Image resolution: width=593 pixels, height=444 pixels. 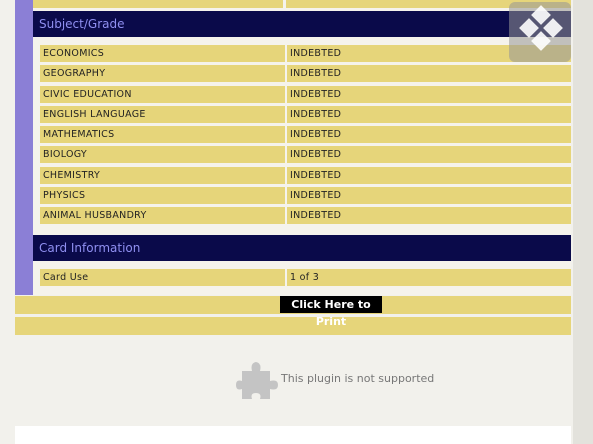 What do you see at coordinates (293, 435) in the screenshot?
I see `page-bottom` at bounding box center [293, 435].